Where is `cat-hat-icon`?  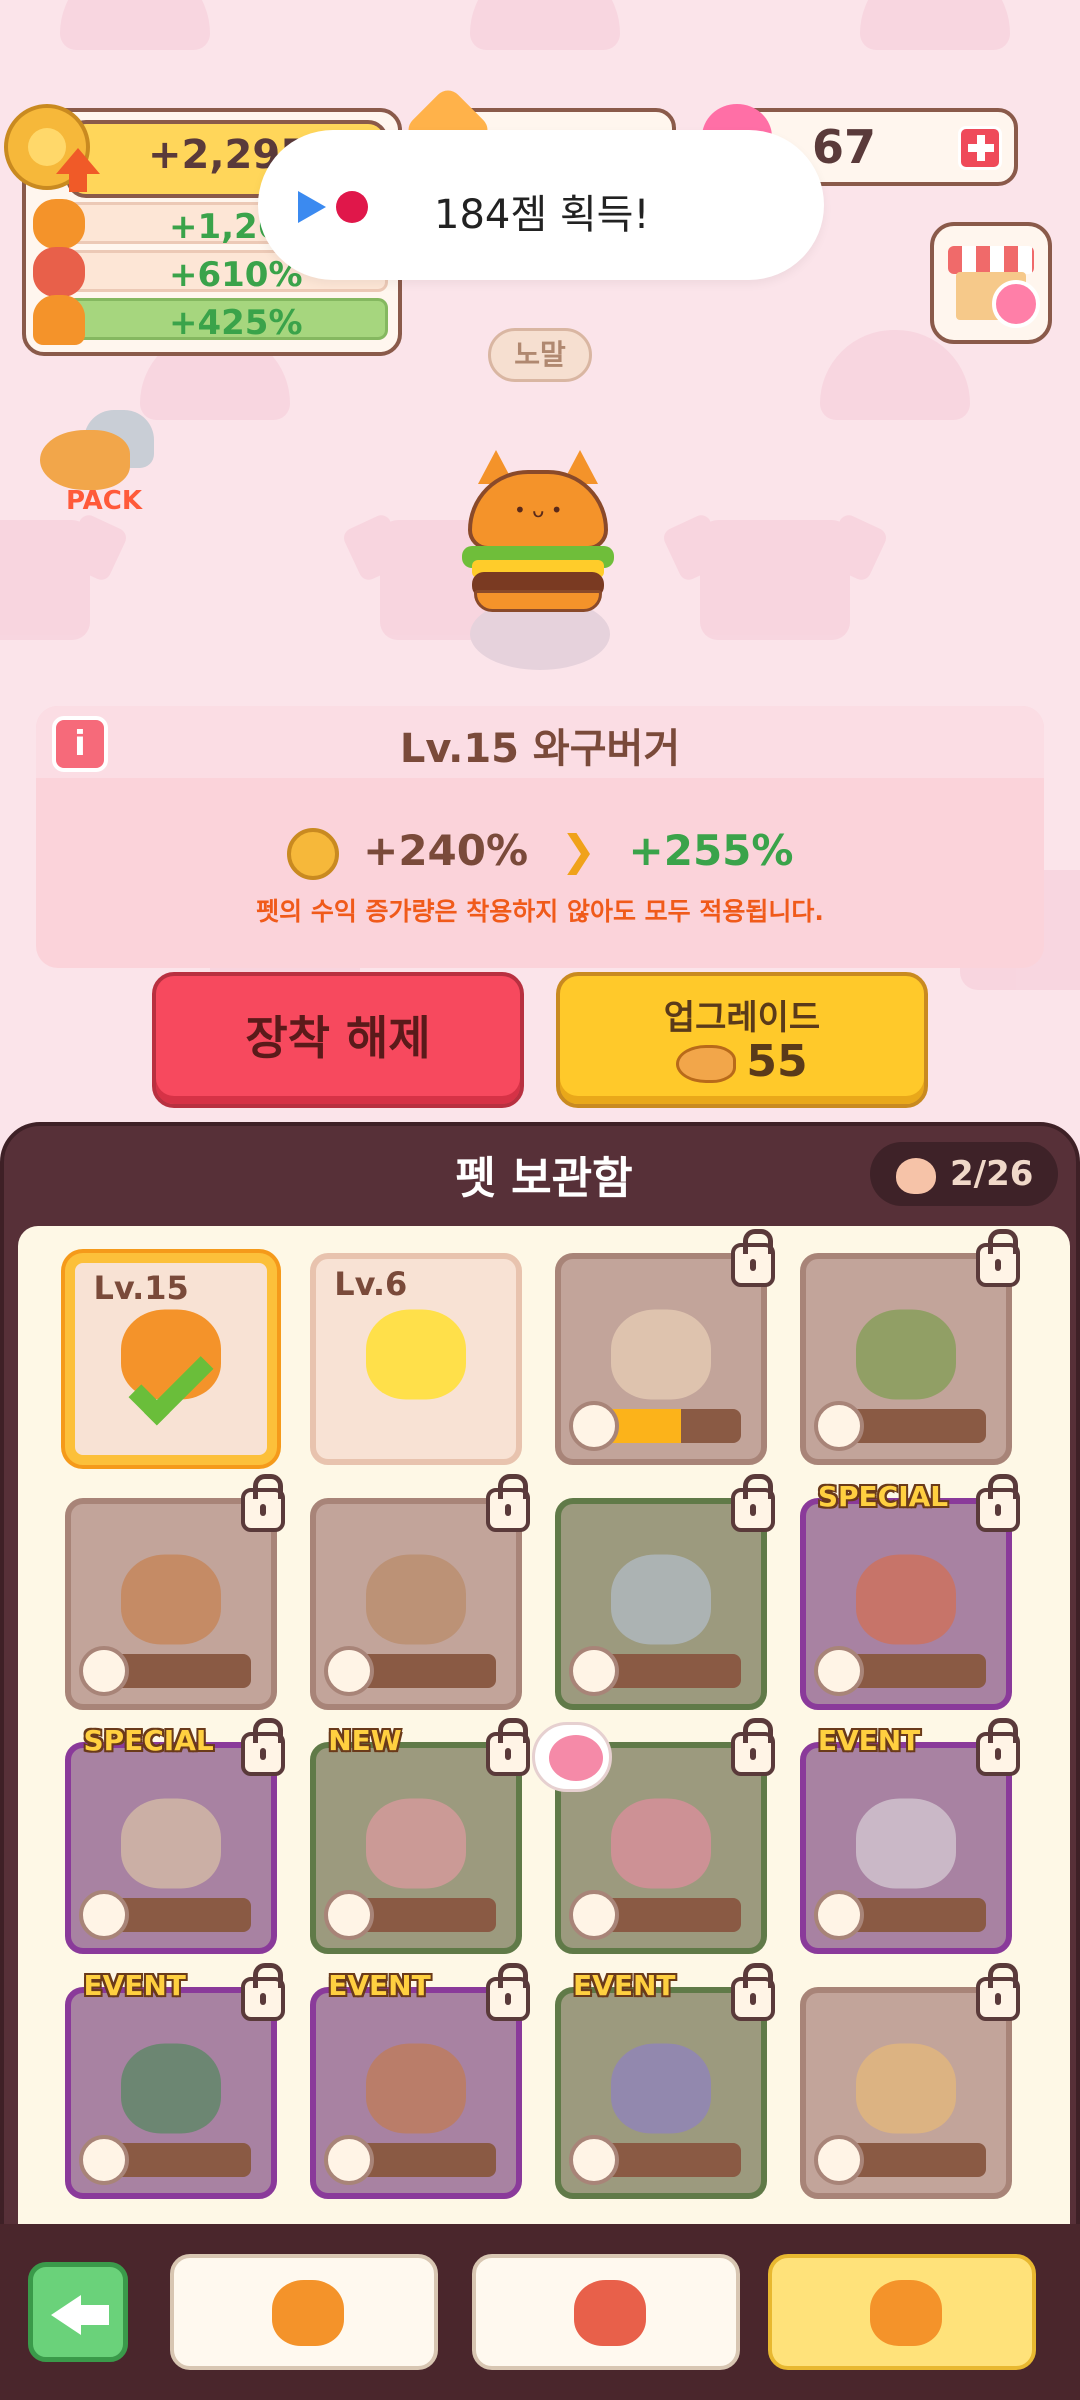
cat-hat-icon is located at coordinates (610, 2313).